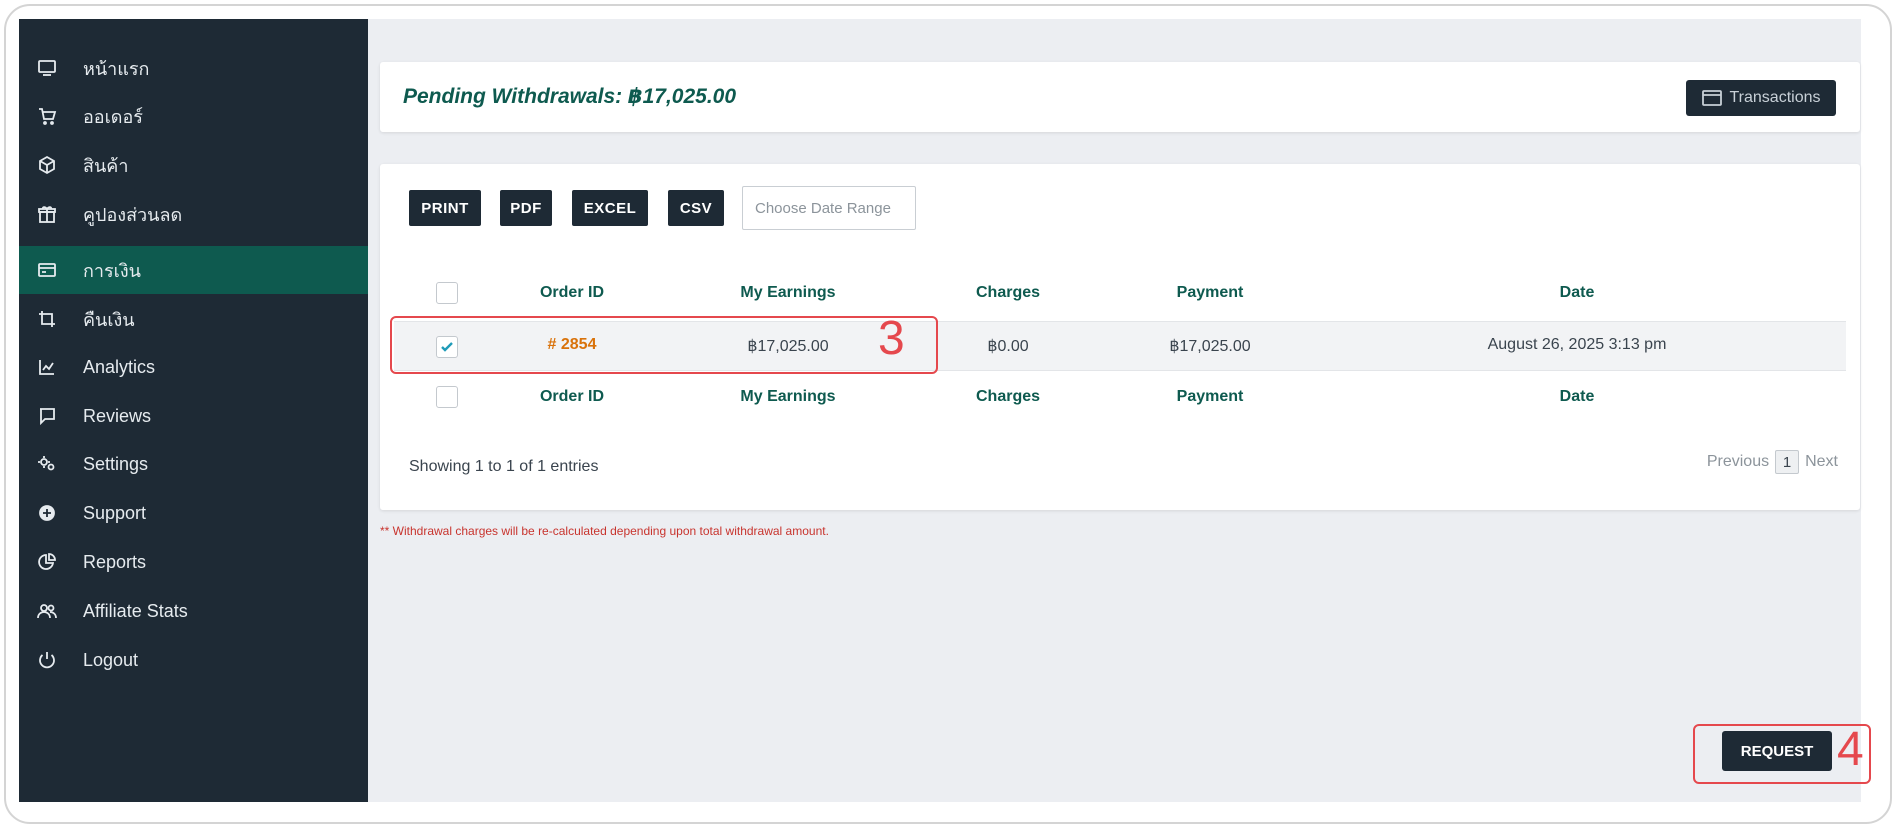 Image resolution: width=1896 pixels, height=828 pixels. What do you see at coordinates (193, 611) in the screenshot?
I see `sidebar-item-affiliate-stats: Affiliate Stats` at bounding box center [193, 611].